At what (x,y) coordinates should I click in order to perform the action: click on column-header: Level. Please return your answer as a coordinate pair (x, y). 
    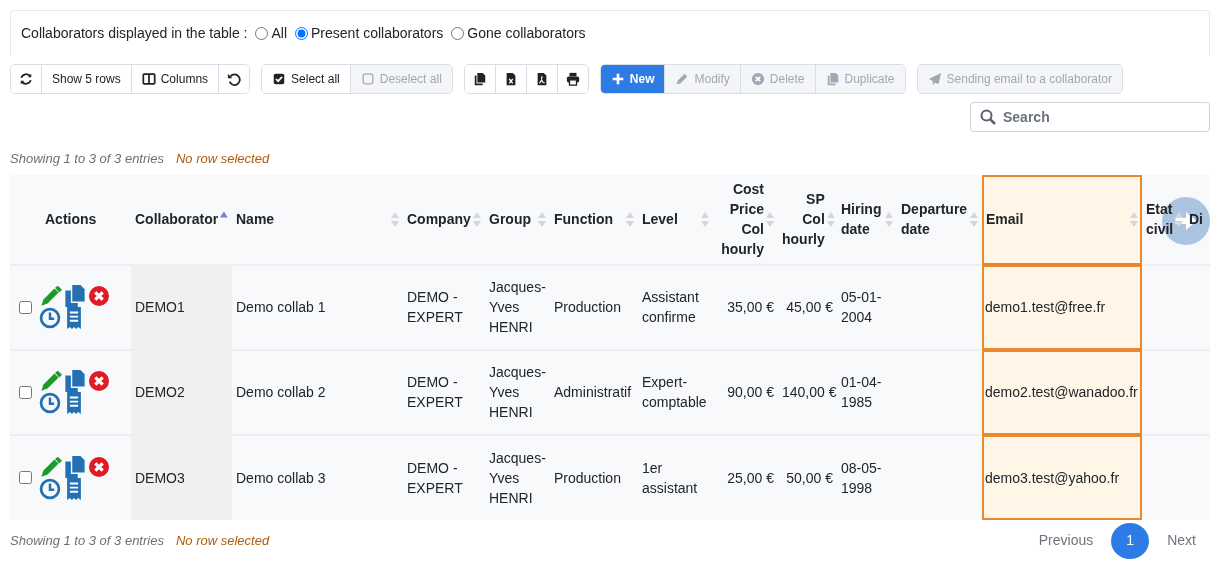
    Looking at the image, I should click on (660, 219).